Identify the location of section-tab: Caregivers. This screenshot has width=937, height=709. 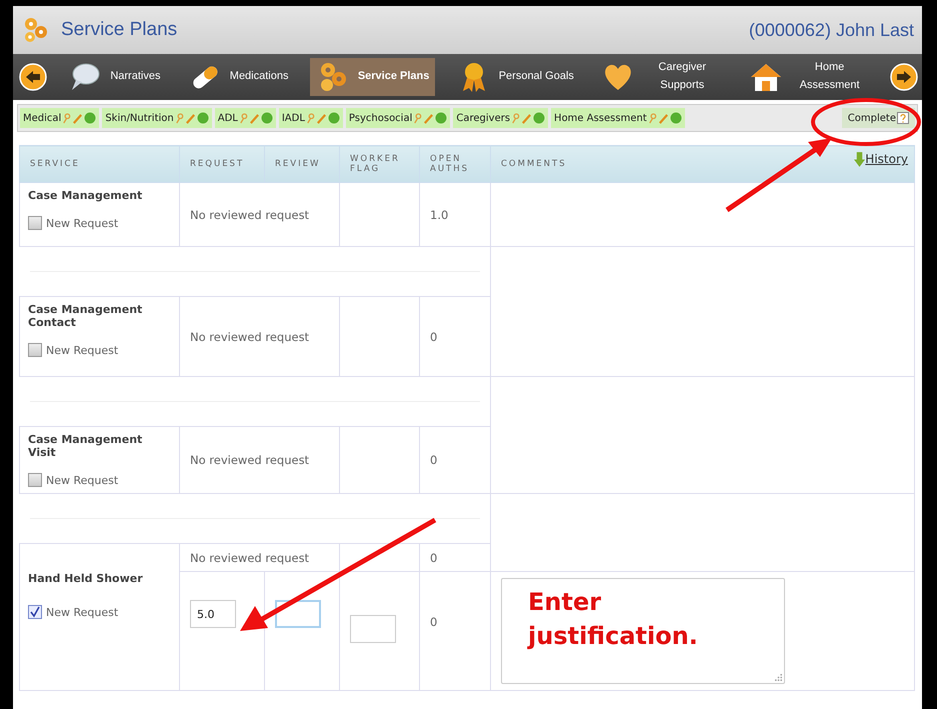
(500, 118).